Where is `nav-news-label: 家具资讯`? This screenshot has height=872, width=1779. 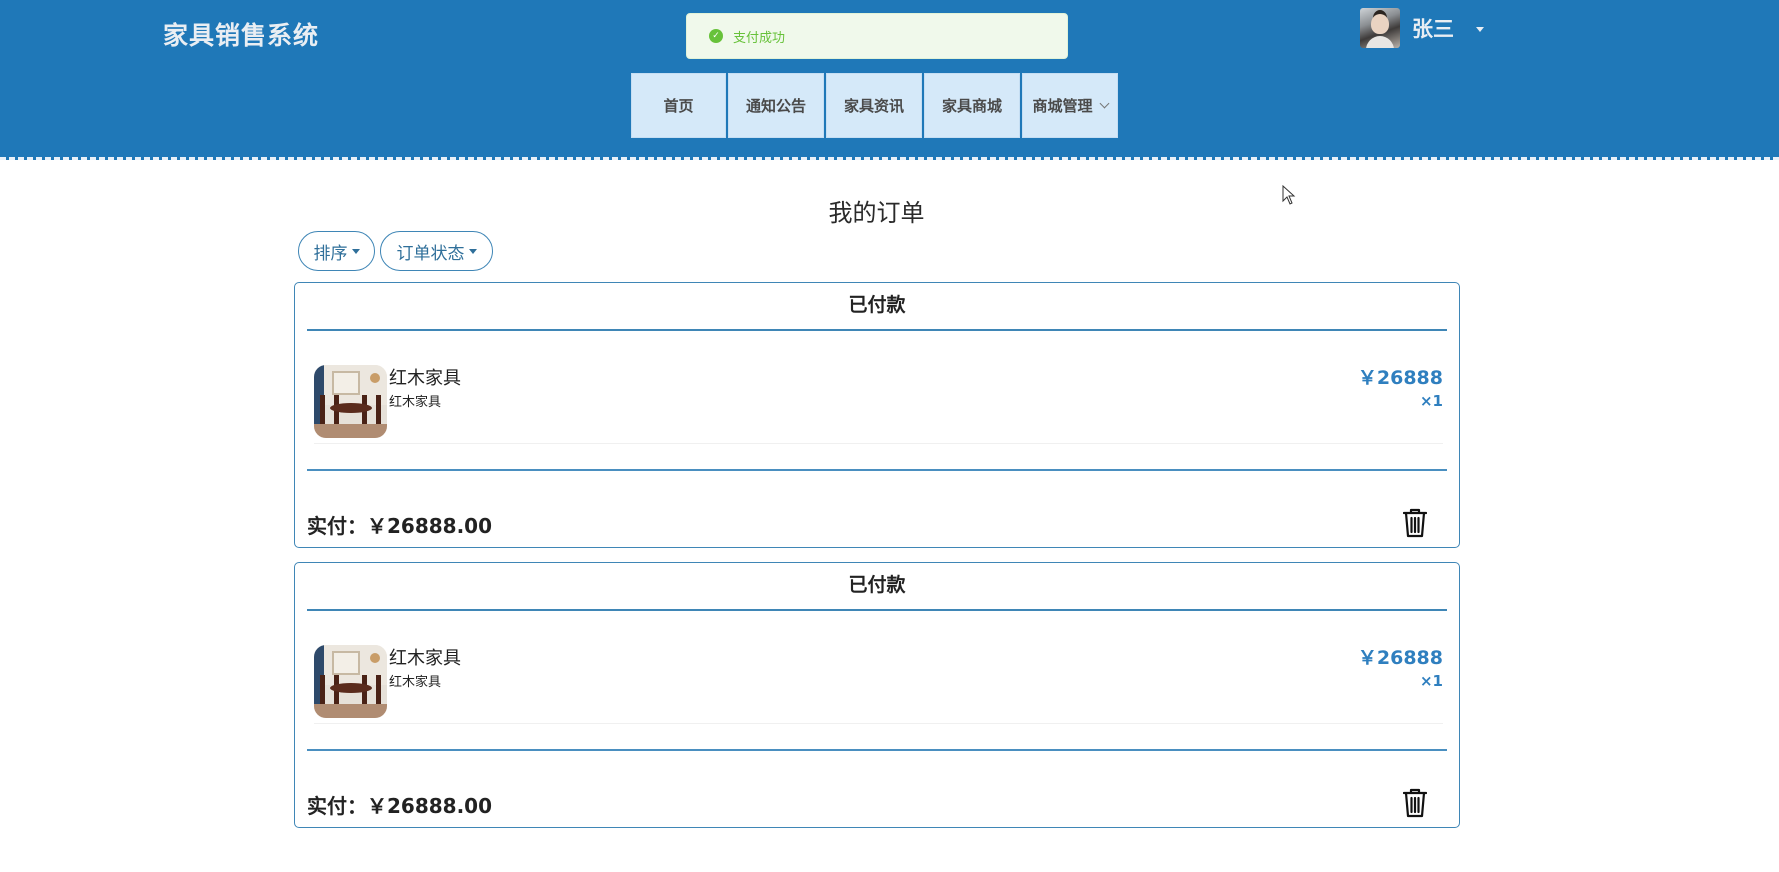 nav-news-label: 家具资讯 is located at coordinates (873, 106).